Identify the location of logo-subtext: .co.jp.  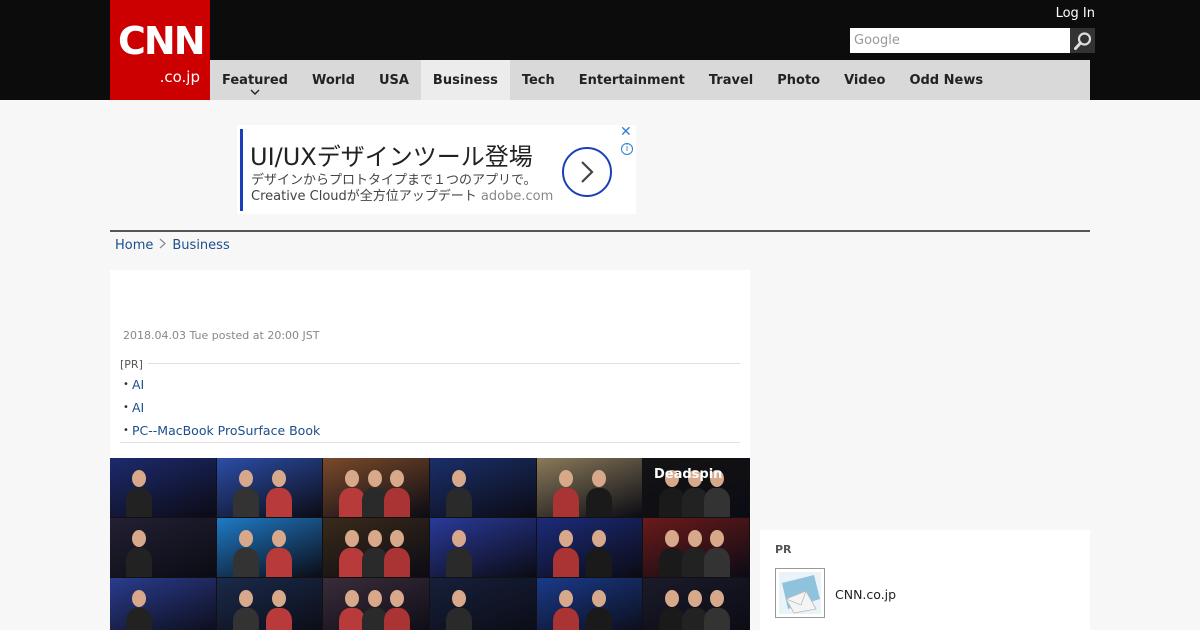
(179, 77).